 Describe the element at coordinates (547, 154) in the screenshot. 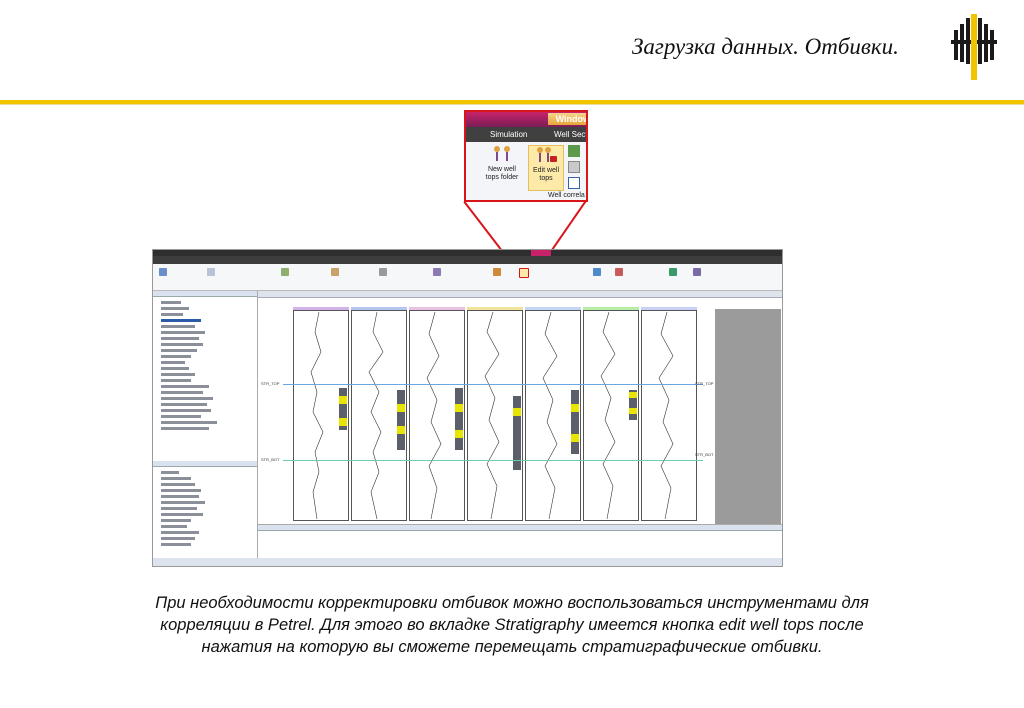

I see `edit-well-tops-icon` at that location.